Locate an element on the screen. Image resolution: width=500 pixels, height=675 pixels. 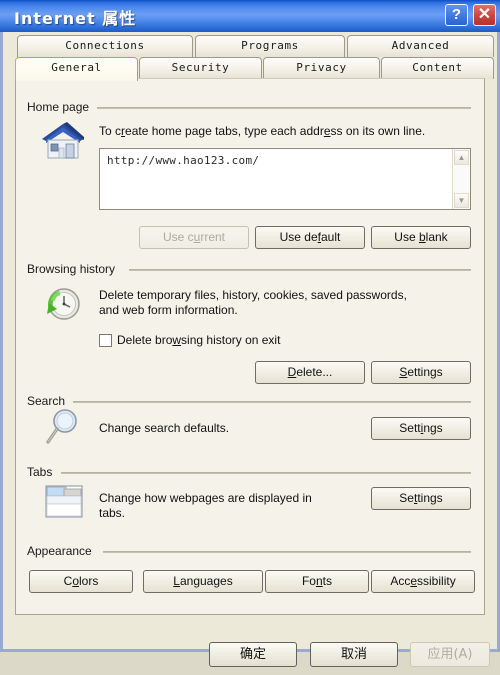
home-page-desc-p3: ss on its own line. is located at coordinates (378, 131).